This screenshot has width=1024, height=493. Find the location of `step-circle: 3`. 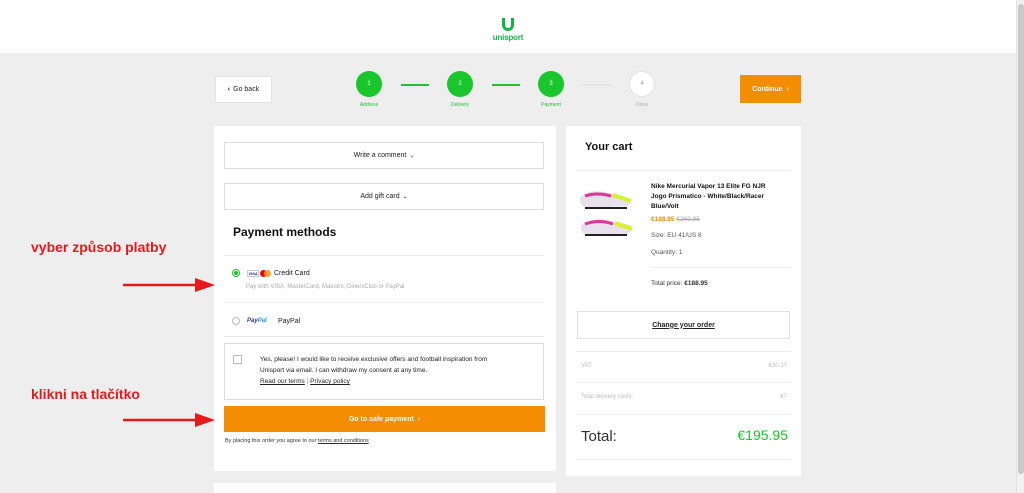

step-circle: 3 is located at coordinates (551, 84).